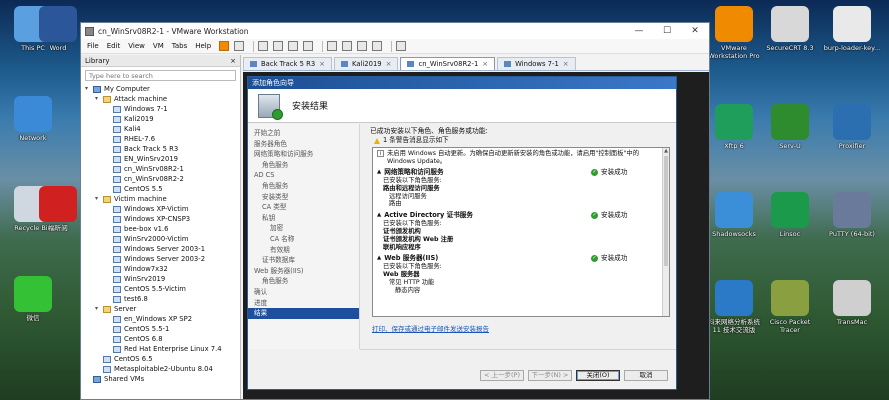 The image size is (889, 400). I want to click on tree-vm-item: EN_WinSrv2019, so click(162, 159).